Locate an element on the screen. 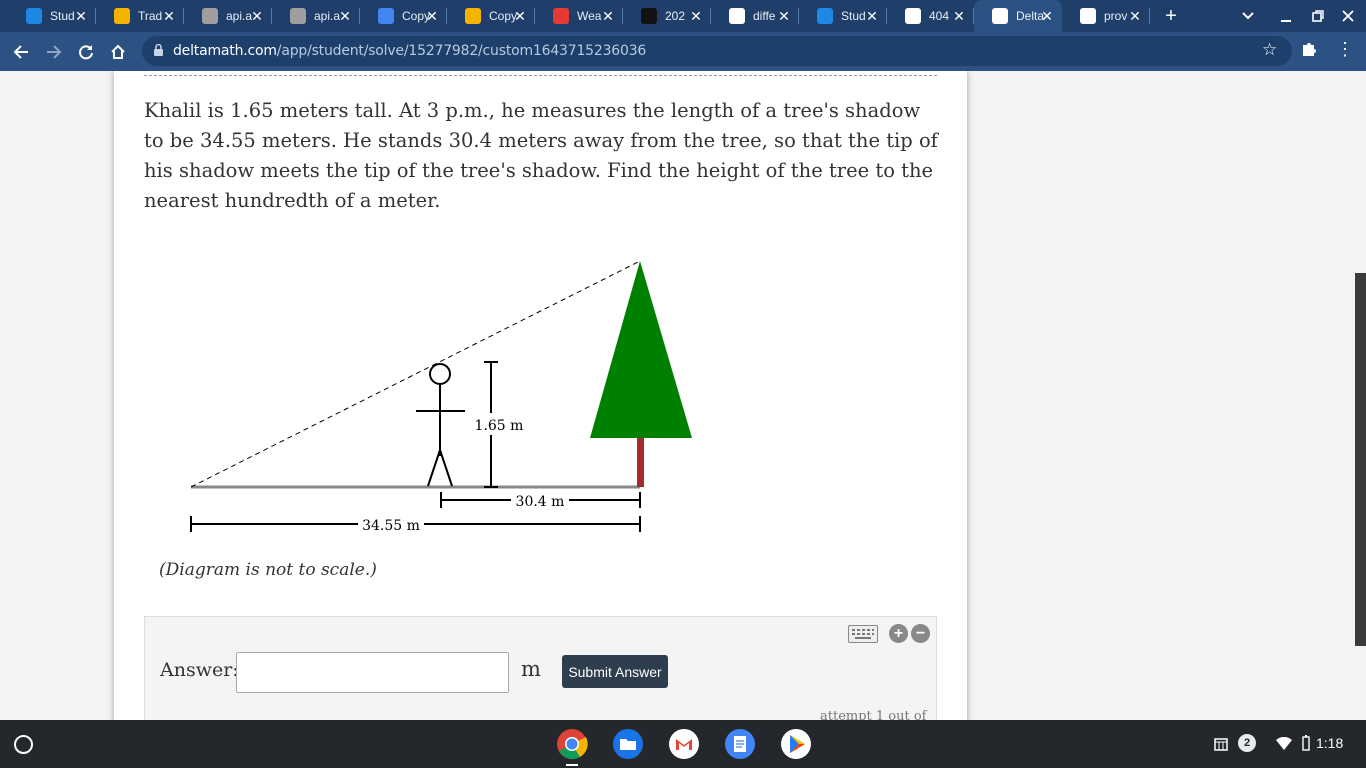  tree-foliage is located at coordinates (641, 349).